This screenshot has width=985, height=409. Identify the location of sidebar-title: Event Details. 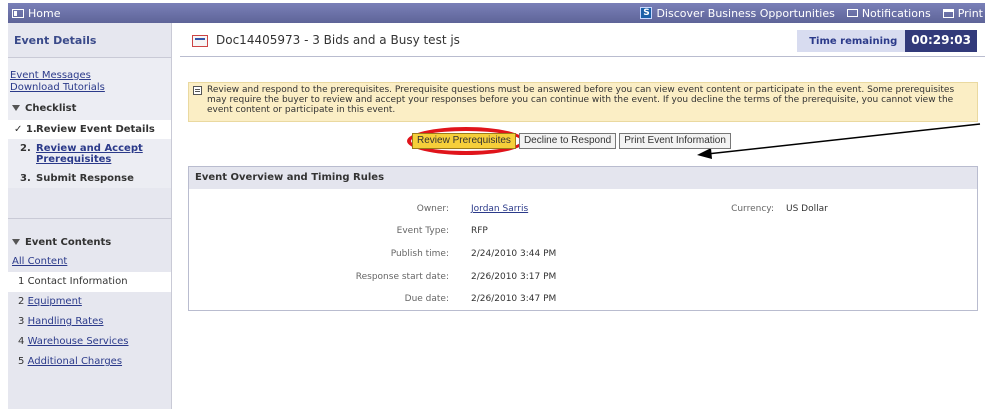
(55, 40).